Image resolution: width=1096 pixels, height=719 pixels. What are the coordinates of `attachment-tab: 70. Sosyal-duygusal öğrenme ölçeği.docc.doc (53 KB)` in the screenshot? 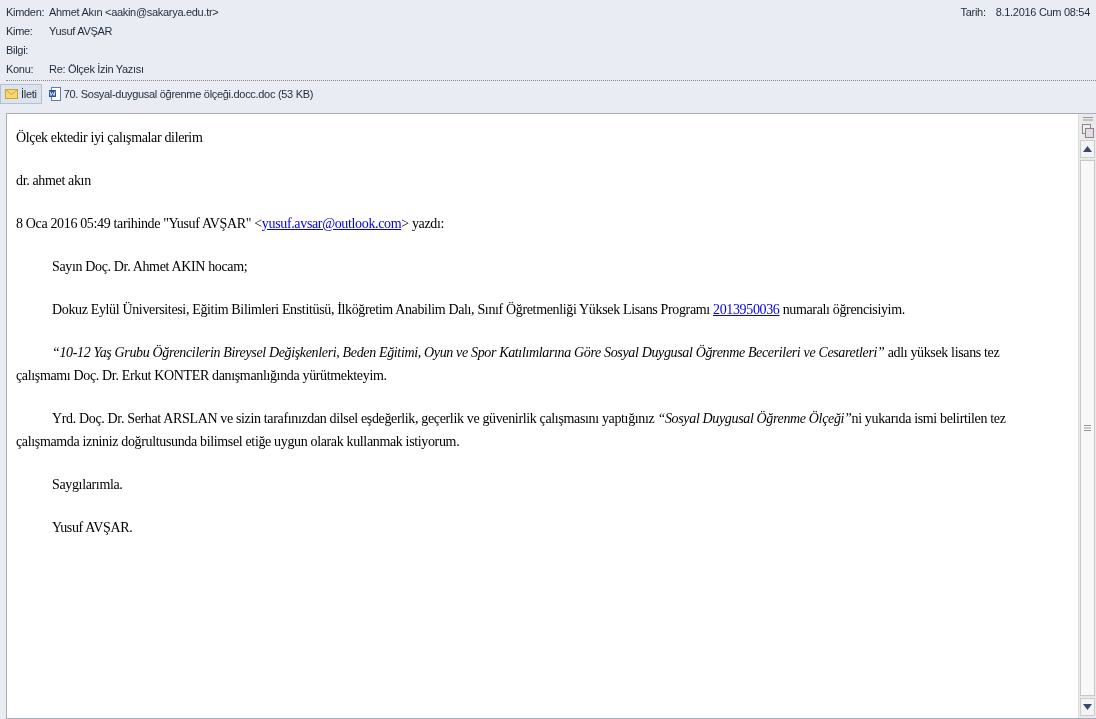 It's located at (181, 94).